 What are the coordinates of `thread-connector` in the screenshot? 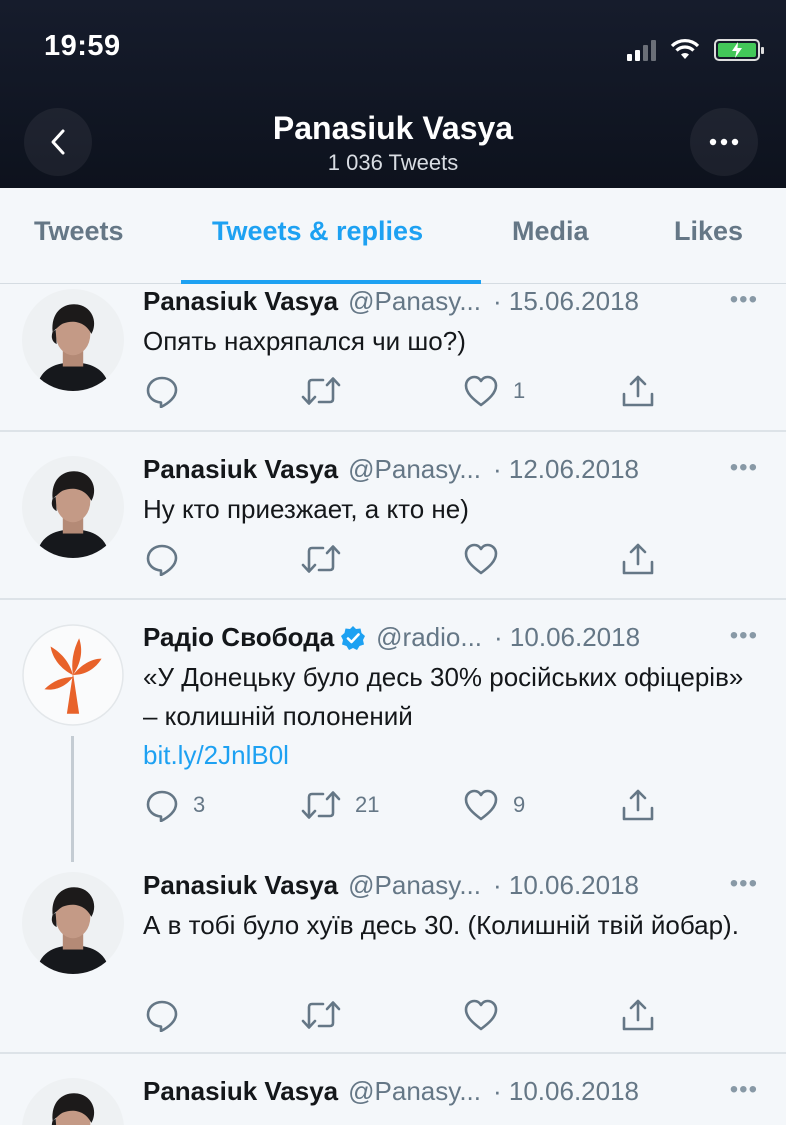 It's located at (72, 799).